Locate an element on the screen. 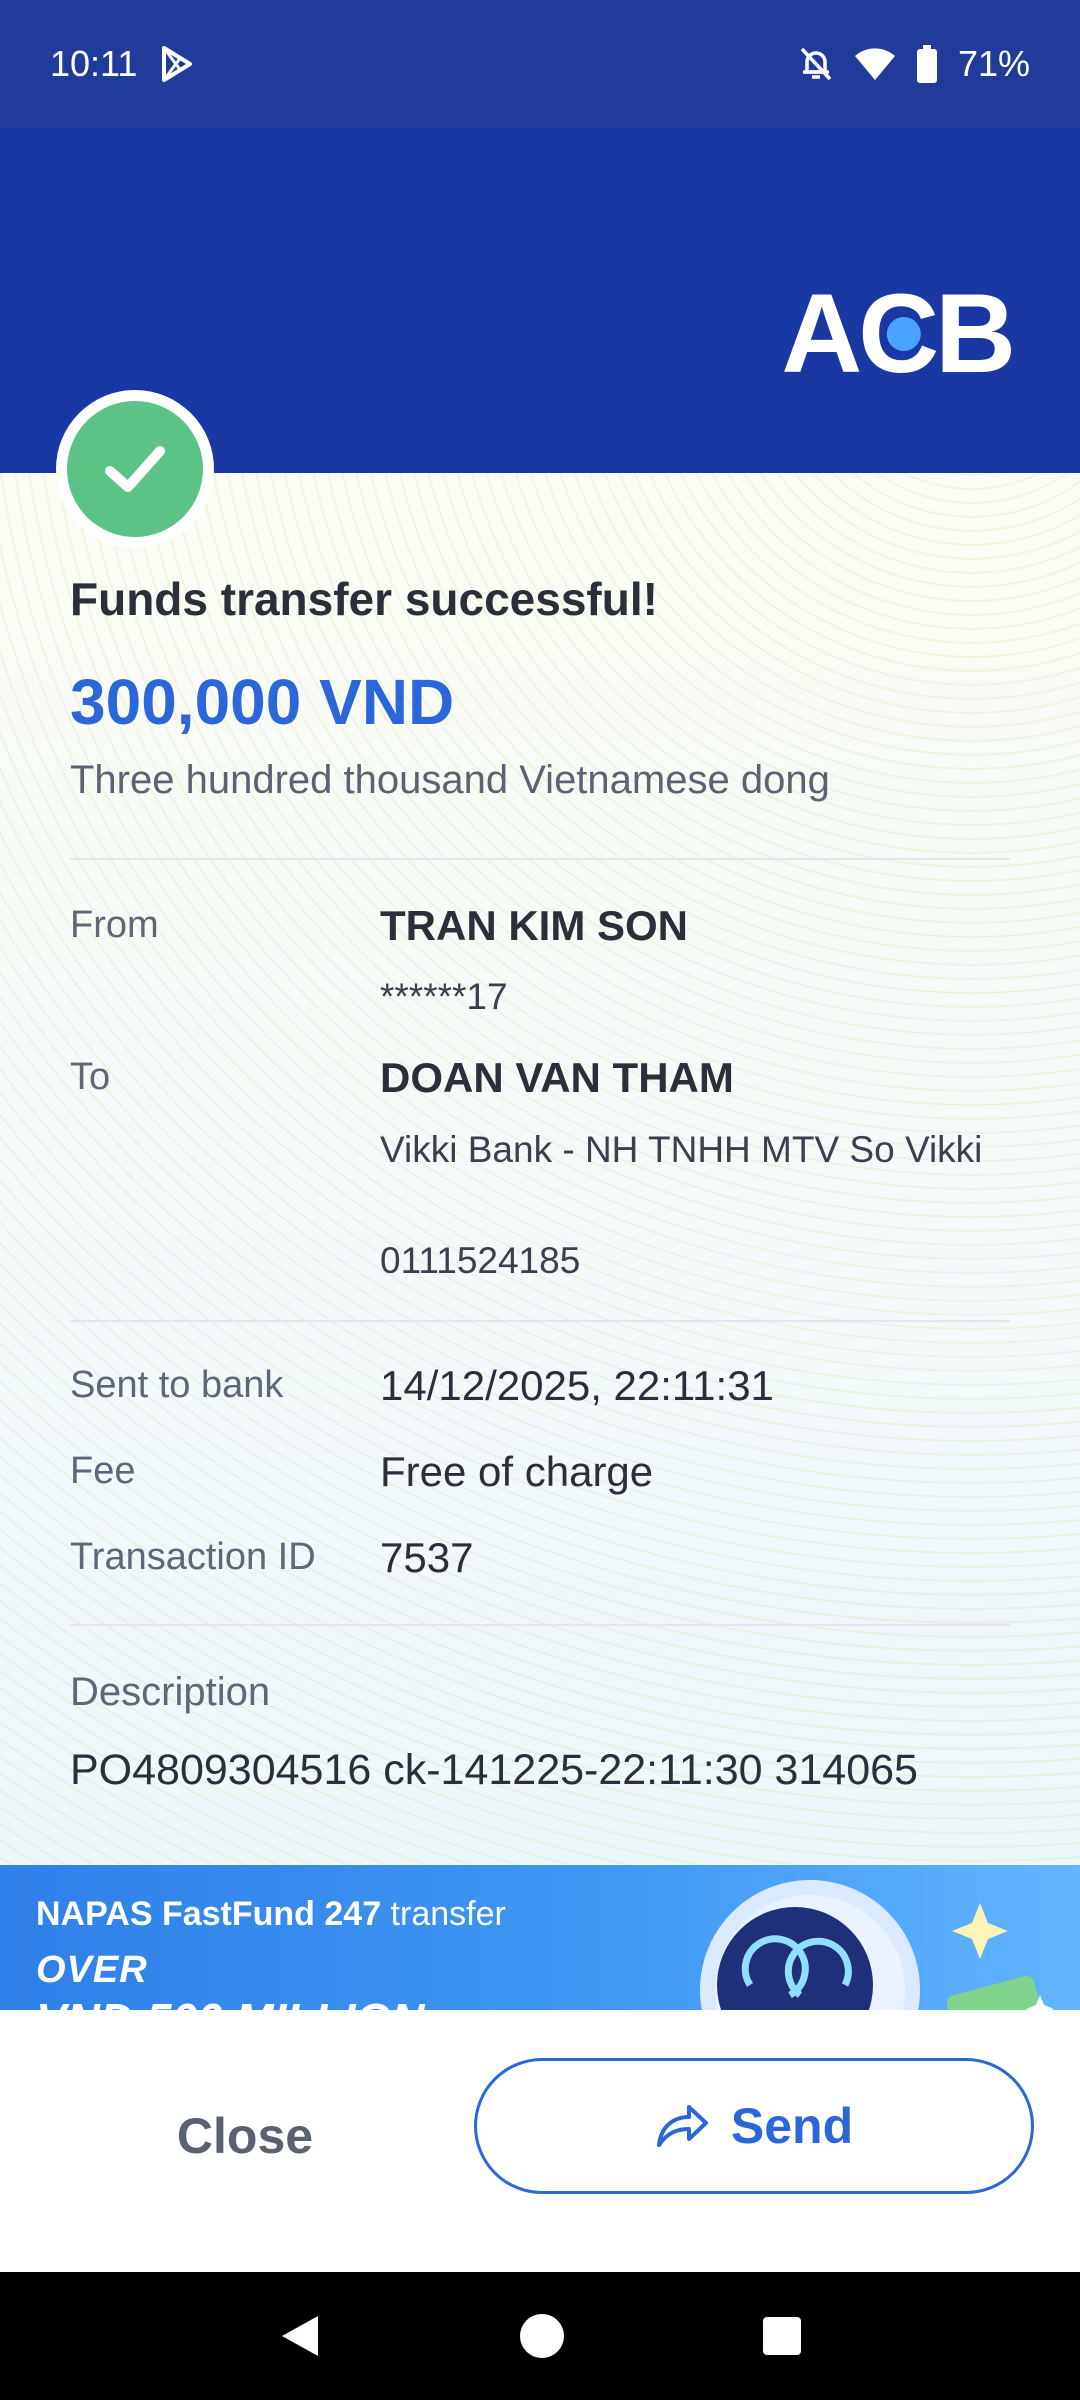 The image size is (1080, 2400). recipient-account: 0111524185 is located at coordinates (480, 1260).